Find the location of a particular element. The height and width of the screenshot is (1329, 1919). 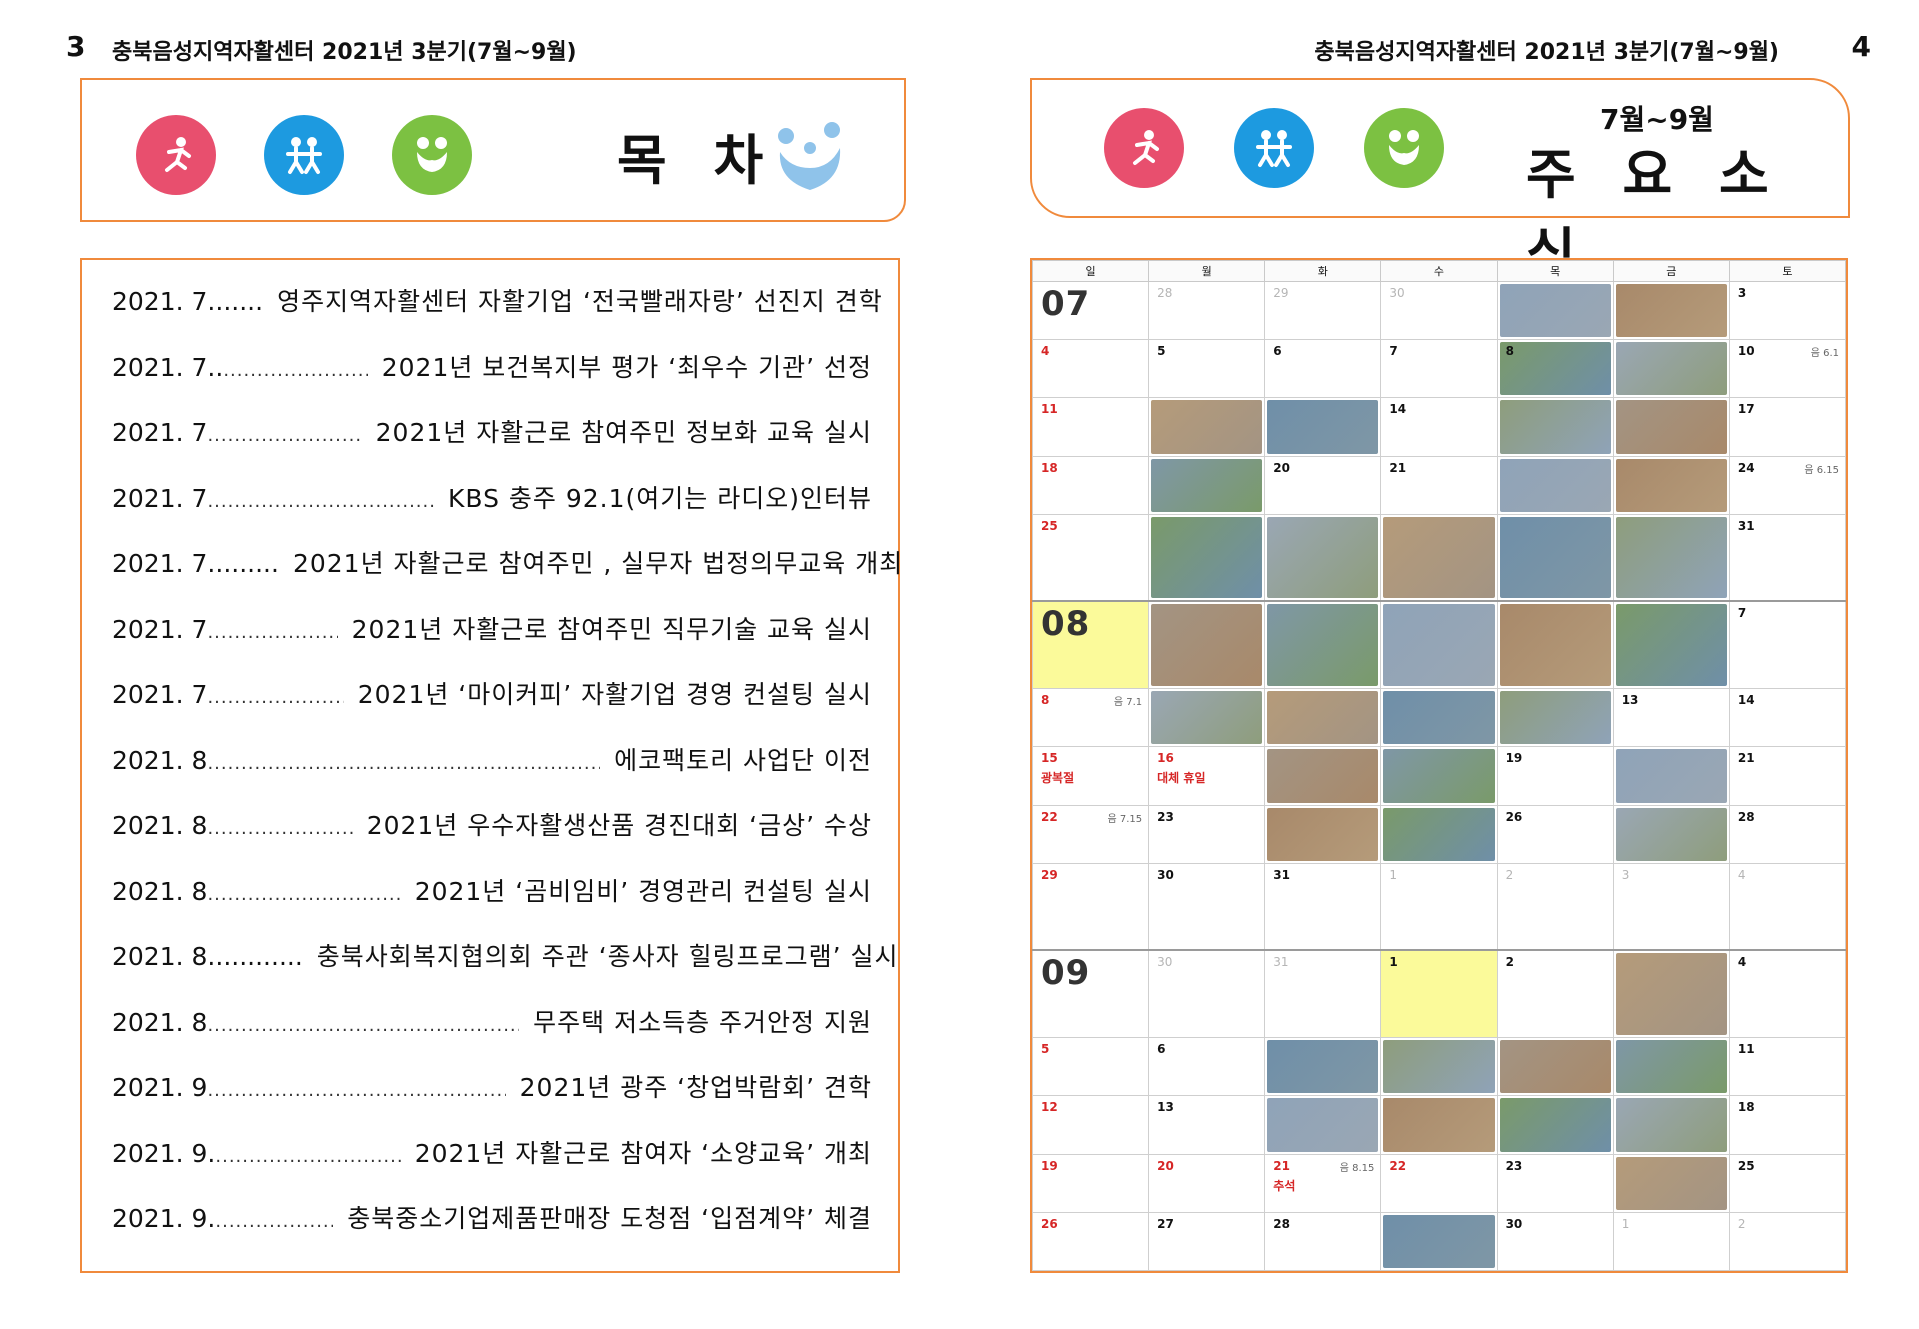

day-number: 10 is located at coordinates (1746, 351).